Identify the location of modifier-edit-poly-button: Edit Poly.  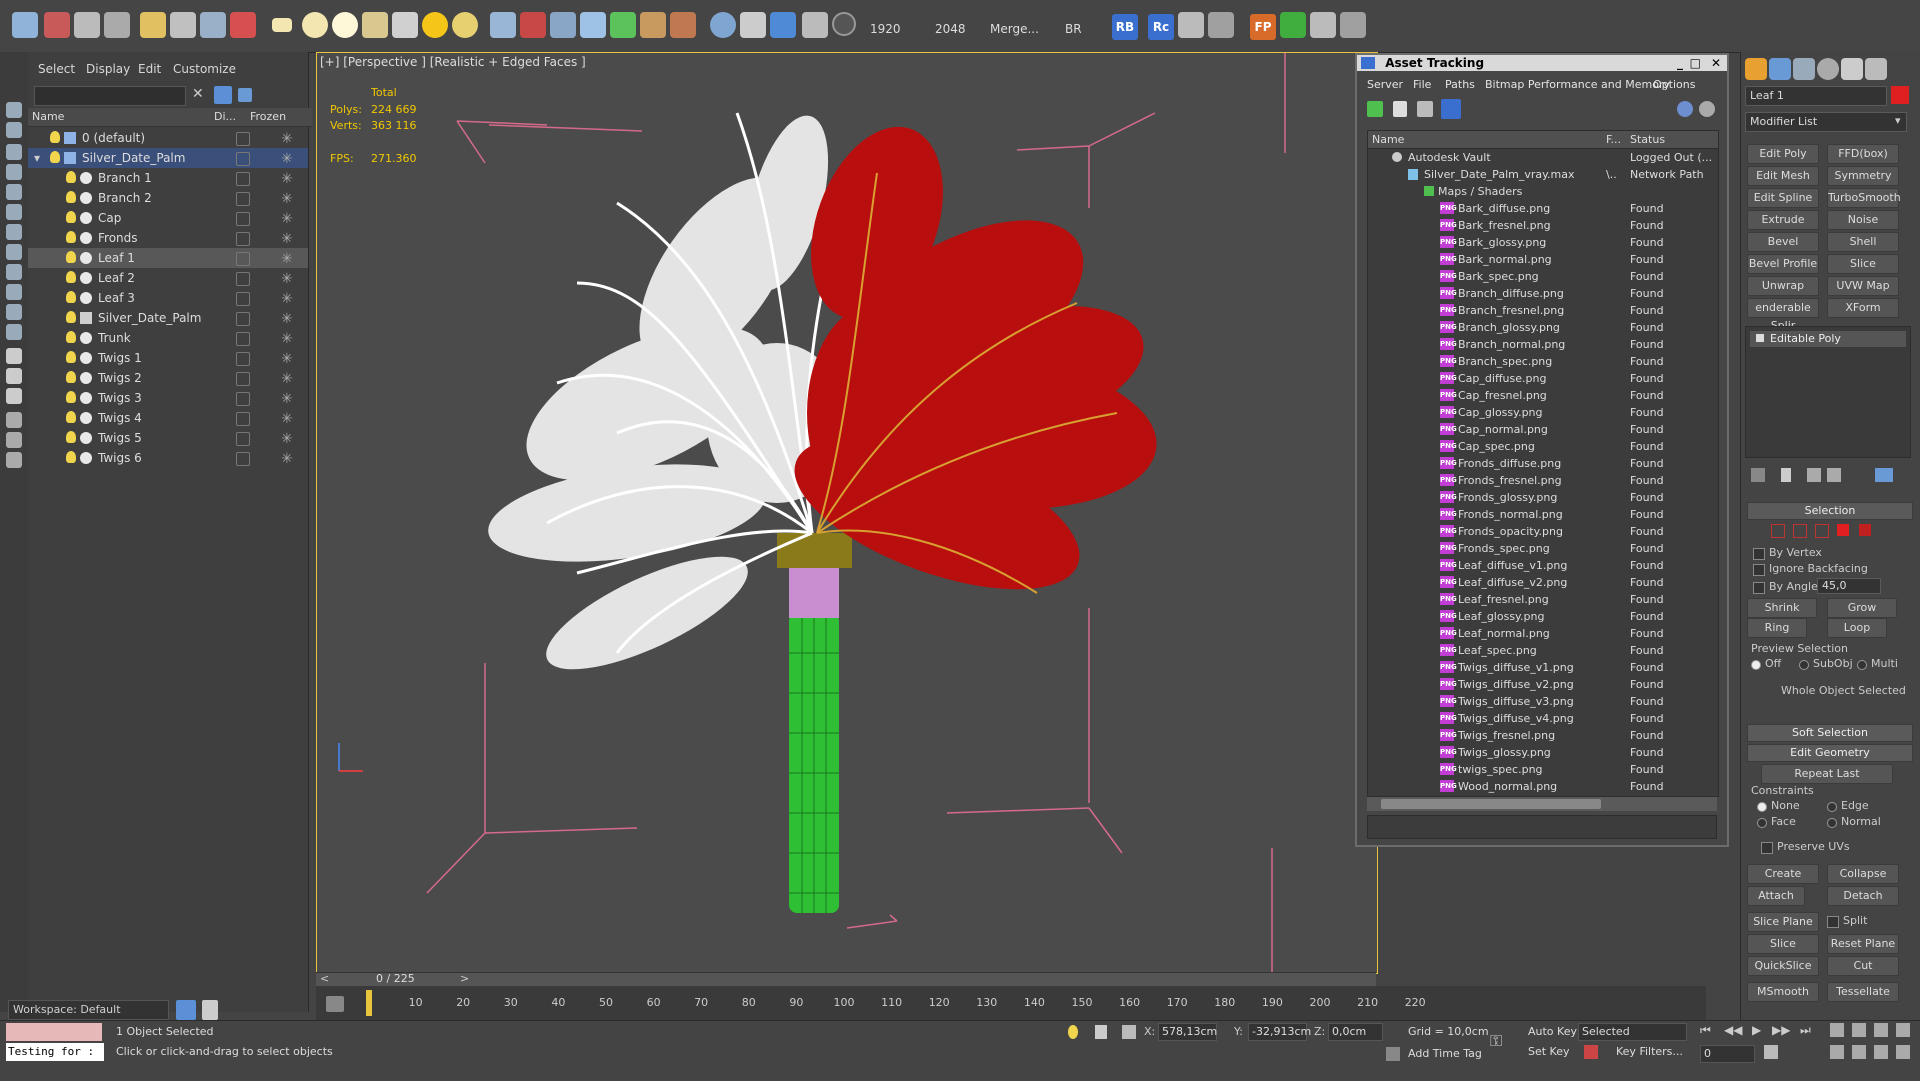
(1783, 154).